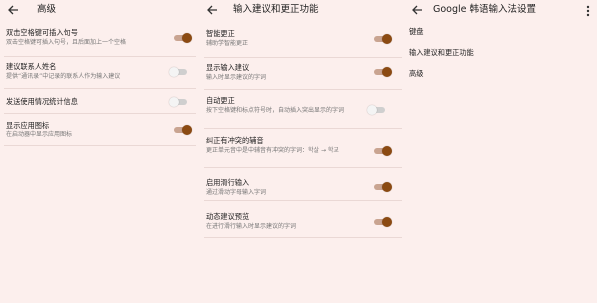 This screenshot has height=303, width=597. Describe the element at coordinates (228, 216) in the screenshot. I see `setting-label: 动态建议预览` at that location.